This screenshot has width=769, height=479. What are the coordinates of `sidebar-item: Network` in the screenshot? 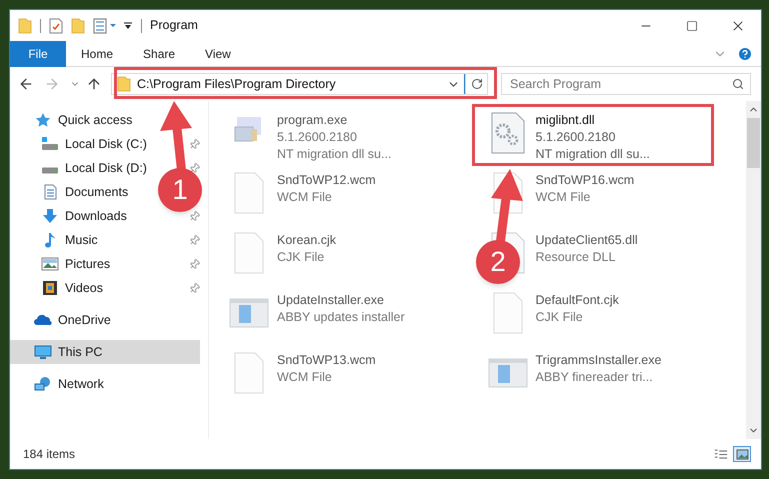 It's located at (105, 384).